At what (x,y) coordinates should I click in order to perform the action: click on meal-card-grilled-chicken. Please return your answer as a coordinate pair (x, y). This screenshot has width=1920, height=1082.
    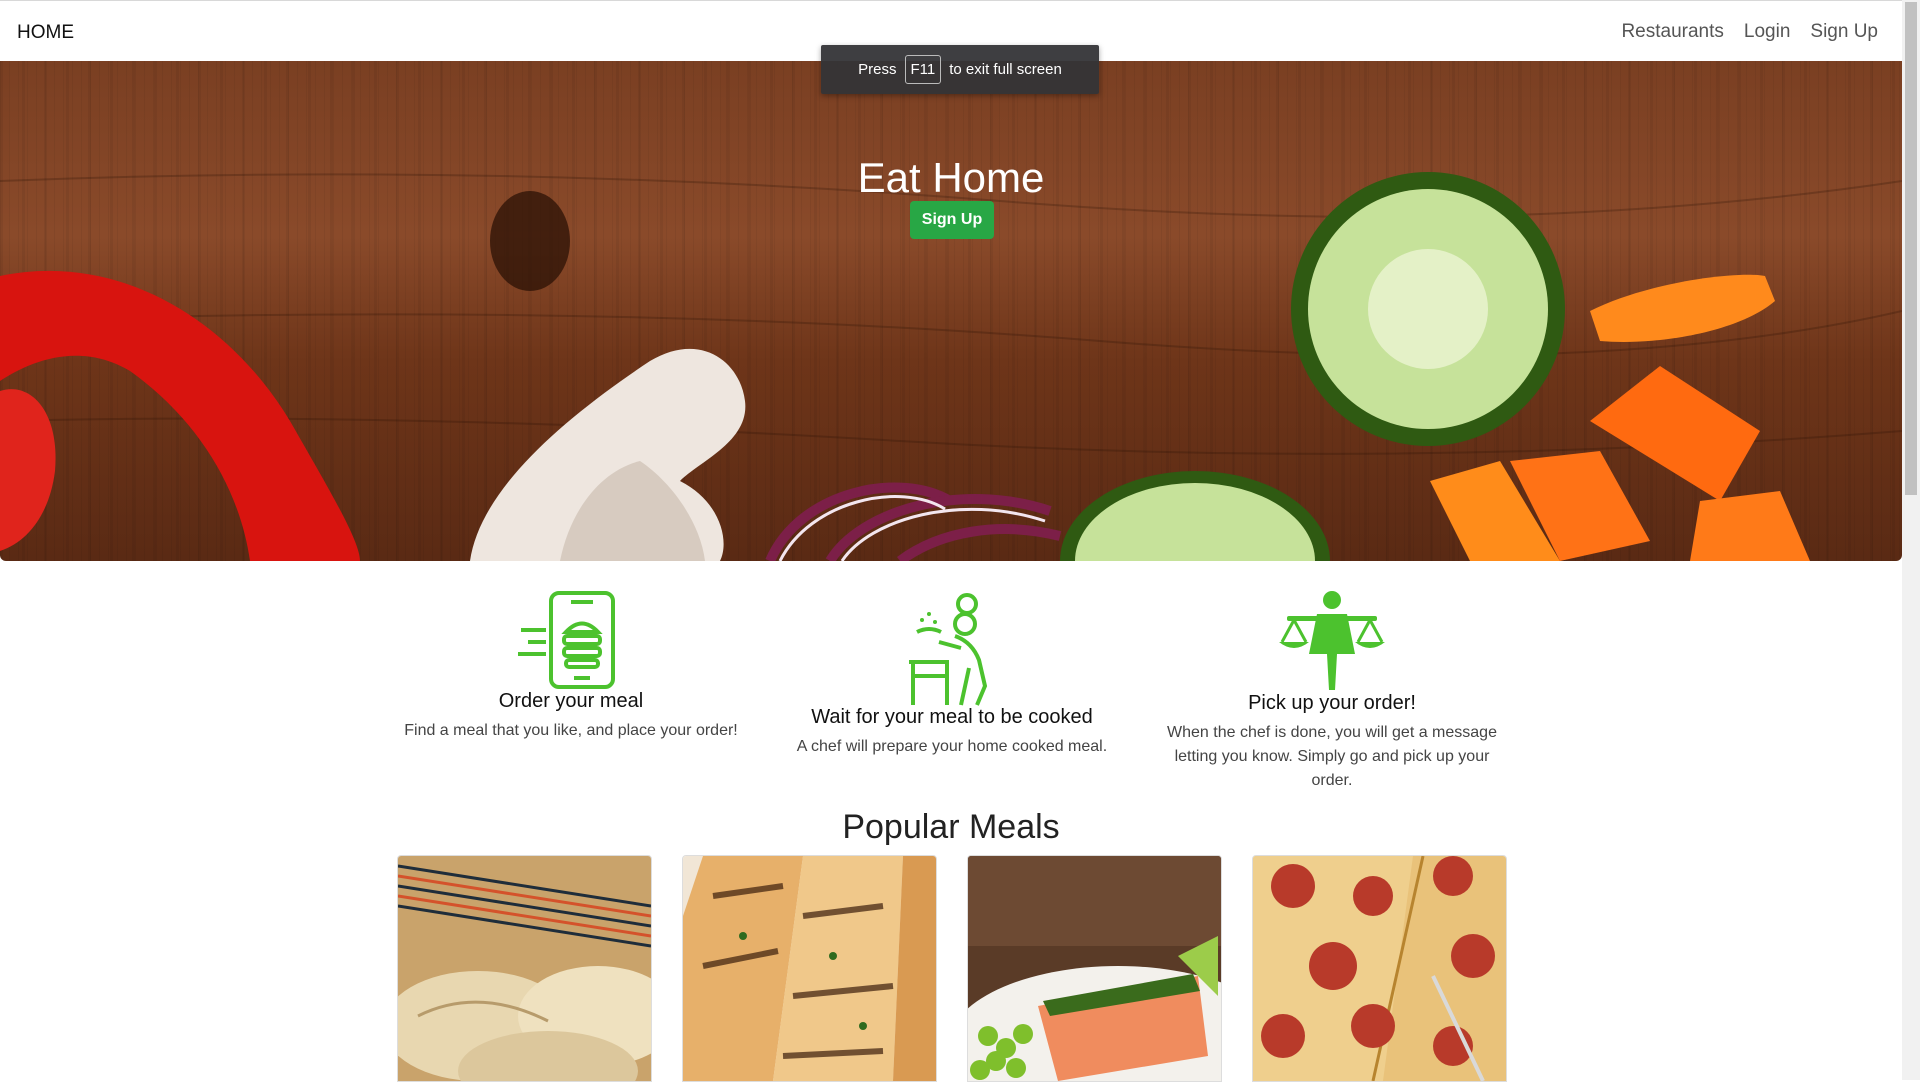
    Looking at the image, I should click on (809, 968).